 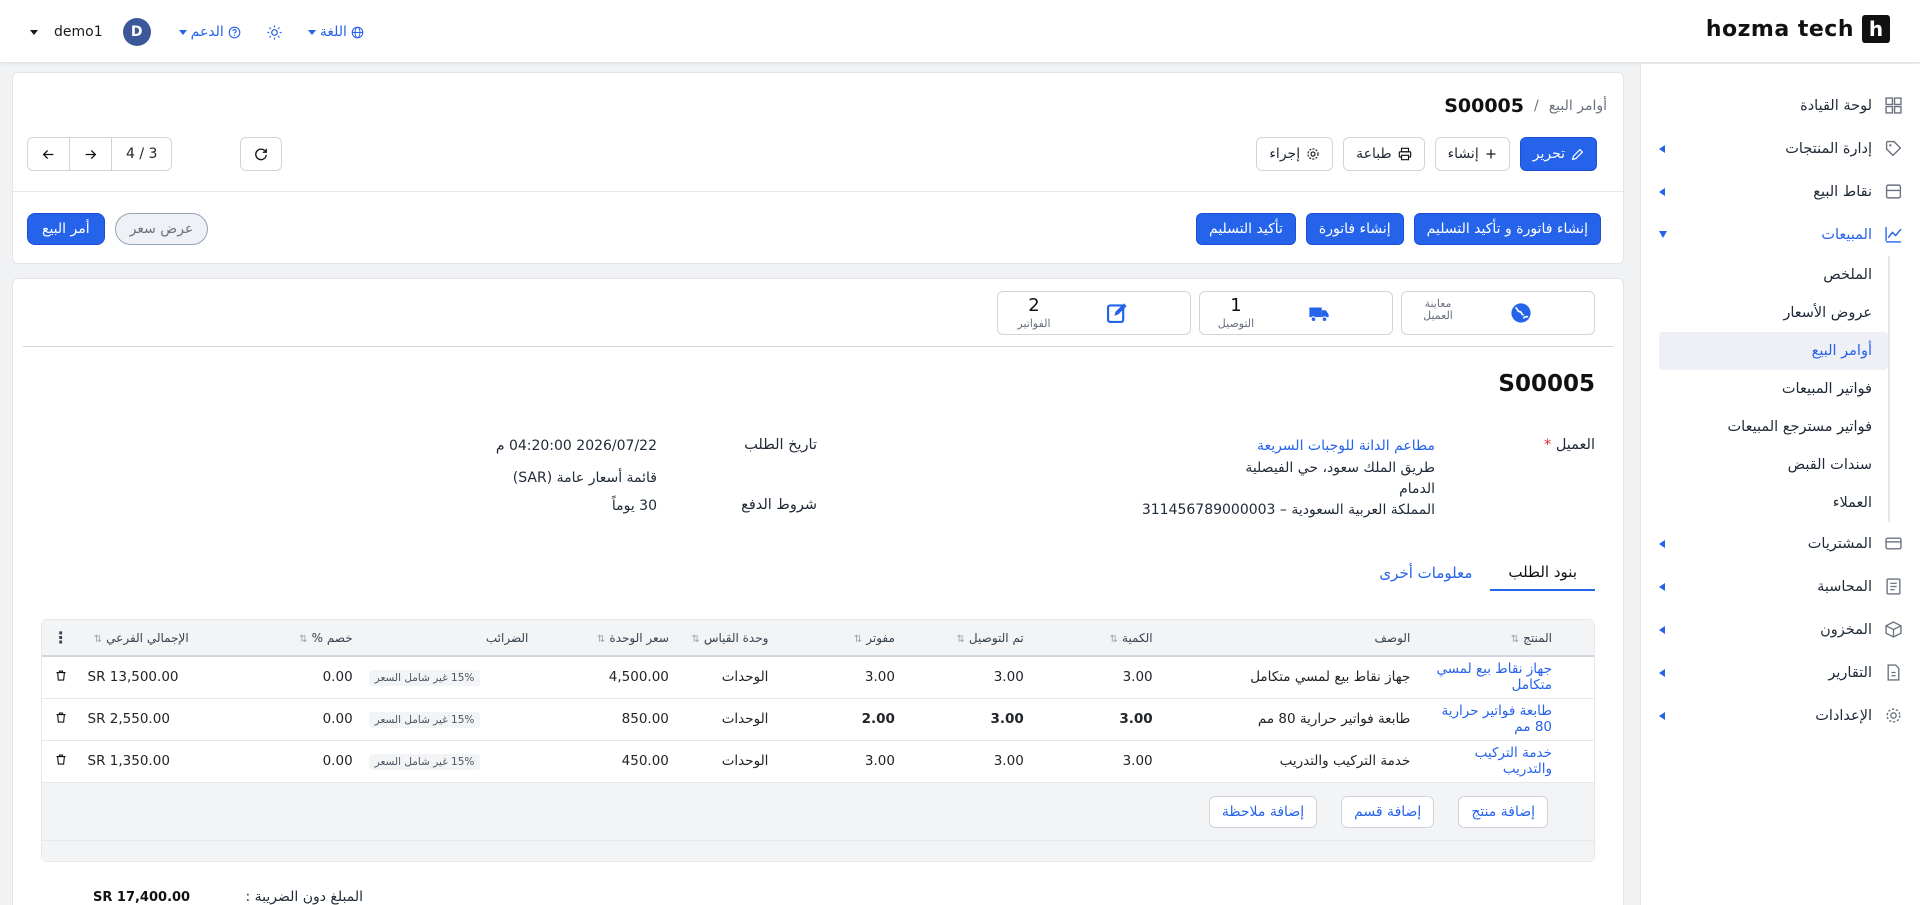 I want to click on status-quotation: عرض سعر, so click(x=161, y=229).